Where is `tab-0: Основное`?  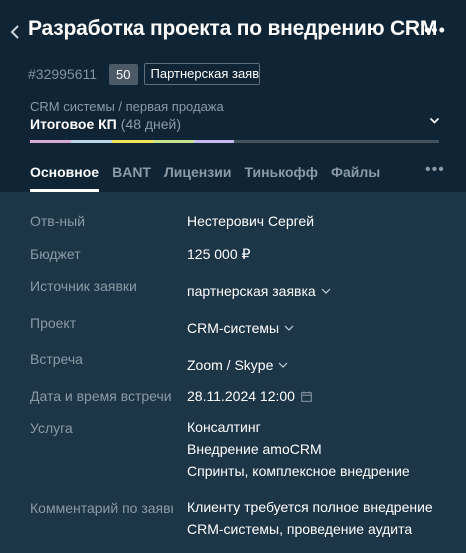 tab-0: Основное is located at coordinates (65, 178).